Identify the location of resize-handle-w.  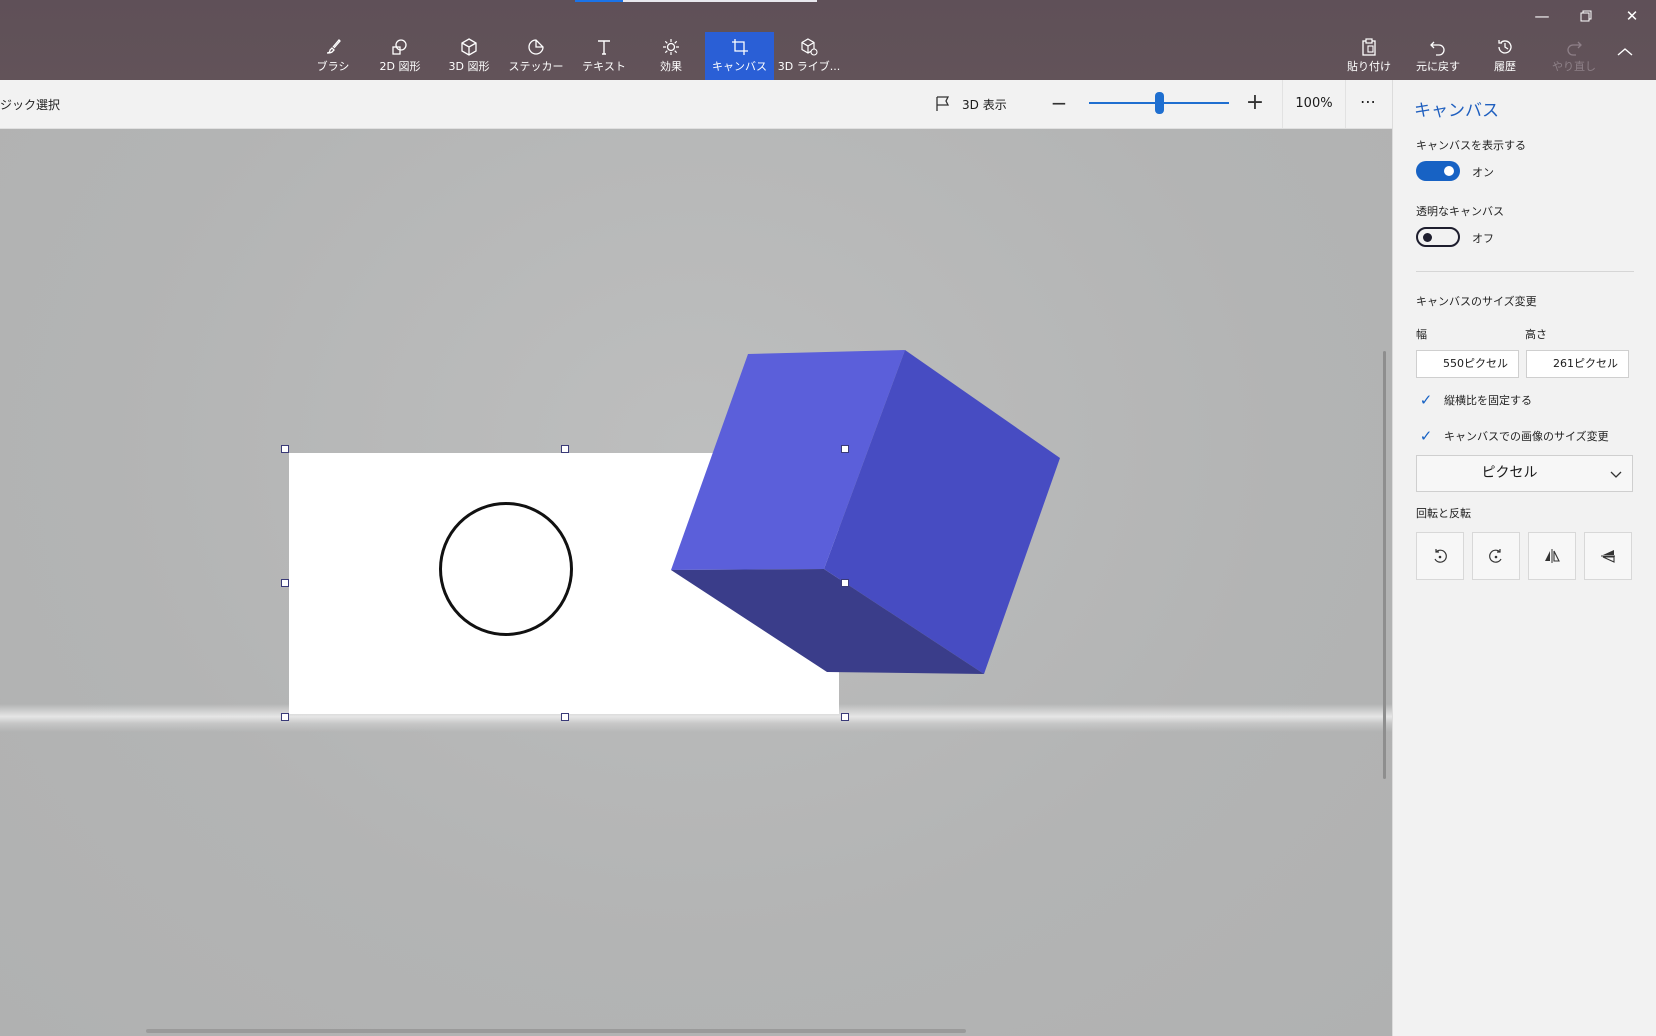
(285, 583).